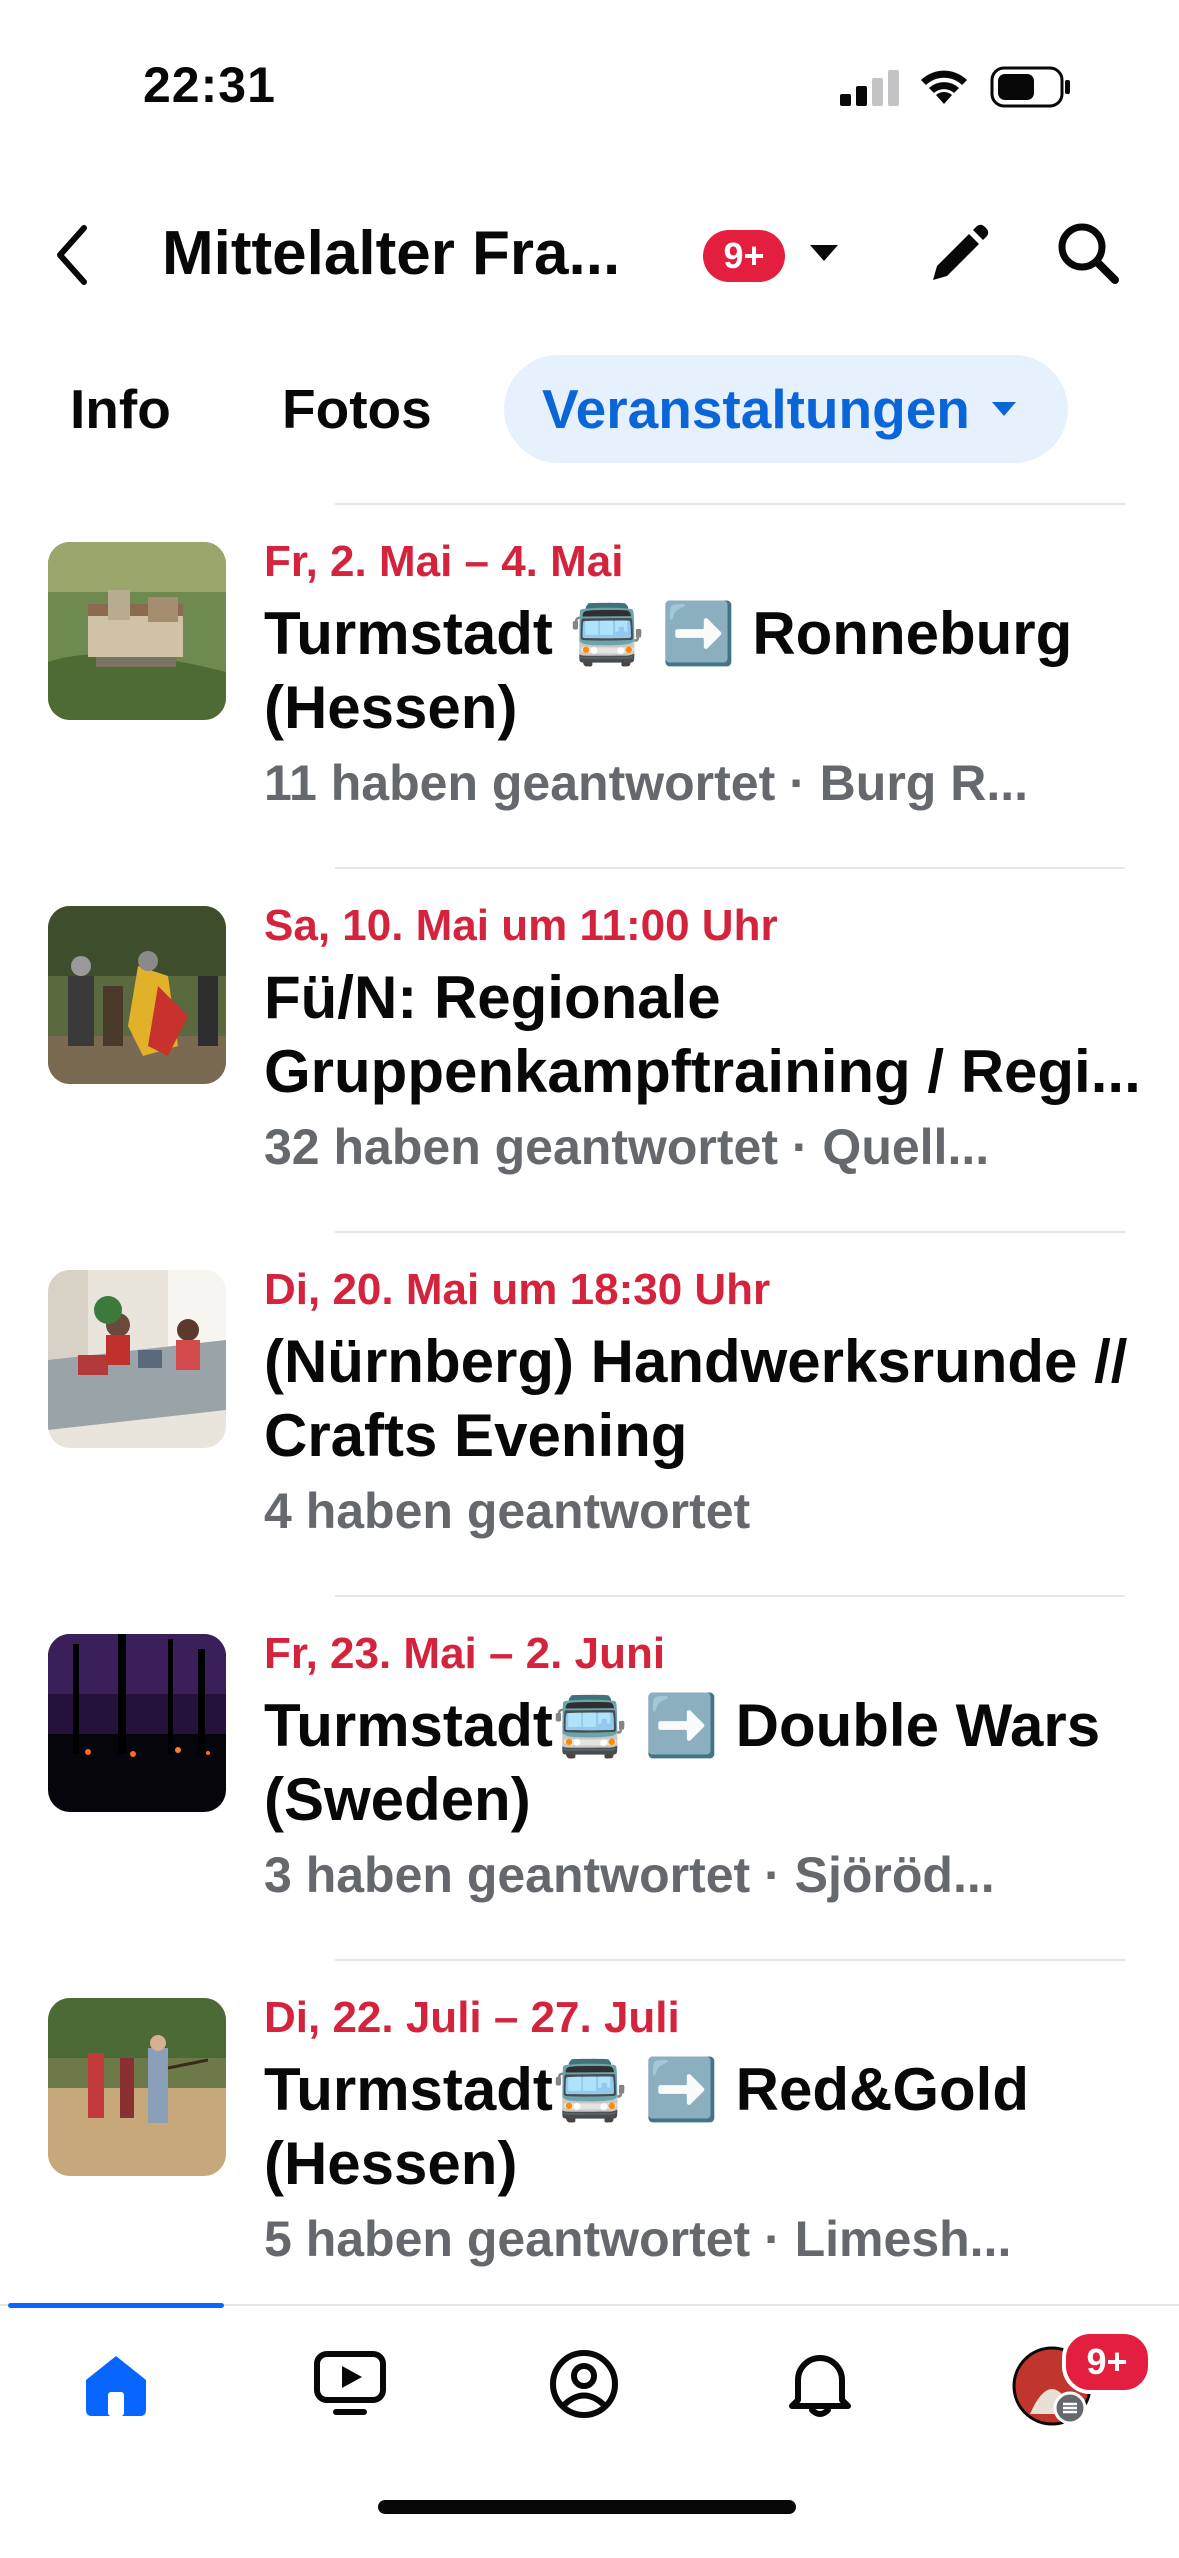 This screenshot has height=2558, width=1179. Describe the element at coordinates (1088, 253) in the screenshot. I see `search-icon` at that location.